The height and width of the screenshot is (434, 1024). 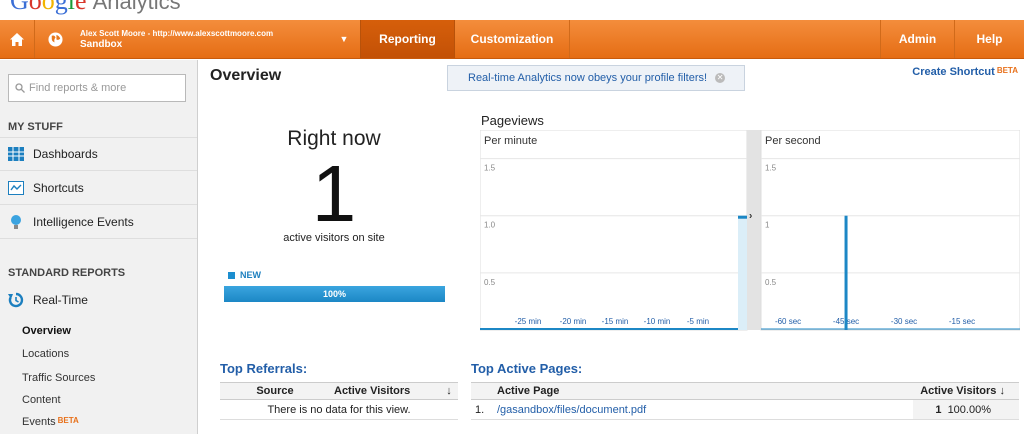 What do you see at coordinates (339, 409) in the screenshot?
I see `empty-message: There is no data for this view.` at bounding box center [339, 409].